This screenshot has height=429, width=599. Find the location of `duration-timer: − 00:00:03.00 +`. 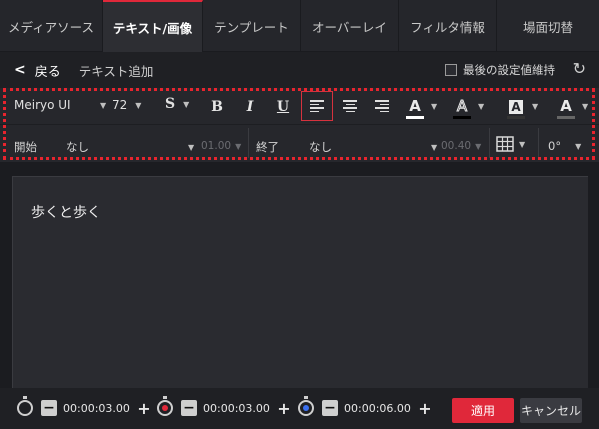

duration-timer: − 00:00:03.00 + is located at coordinates (84, 407).